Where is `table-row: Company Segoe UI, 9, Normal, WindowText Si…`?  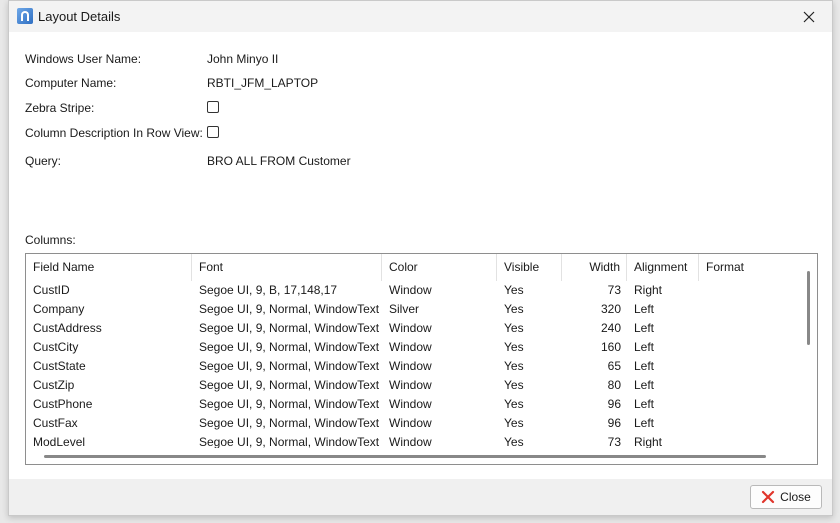 table-row: Company Segoe UI, 9, Normal, WindowText Si… is located at coordinates (414, 309).